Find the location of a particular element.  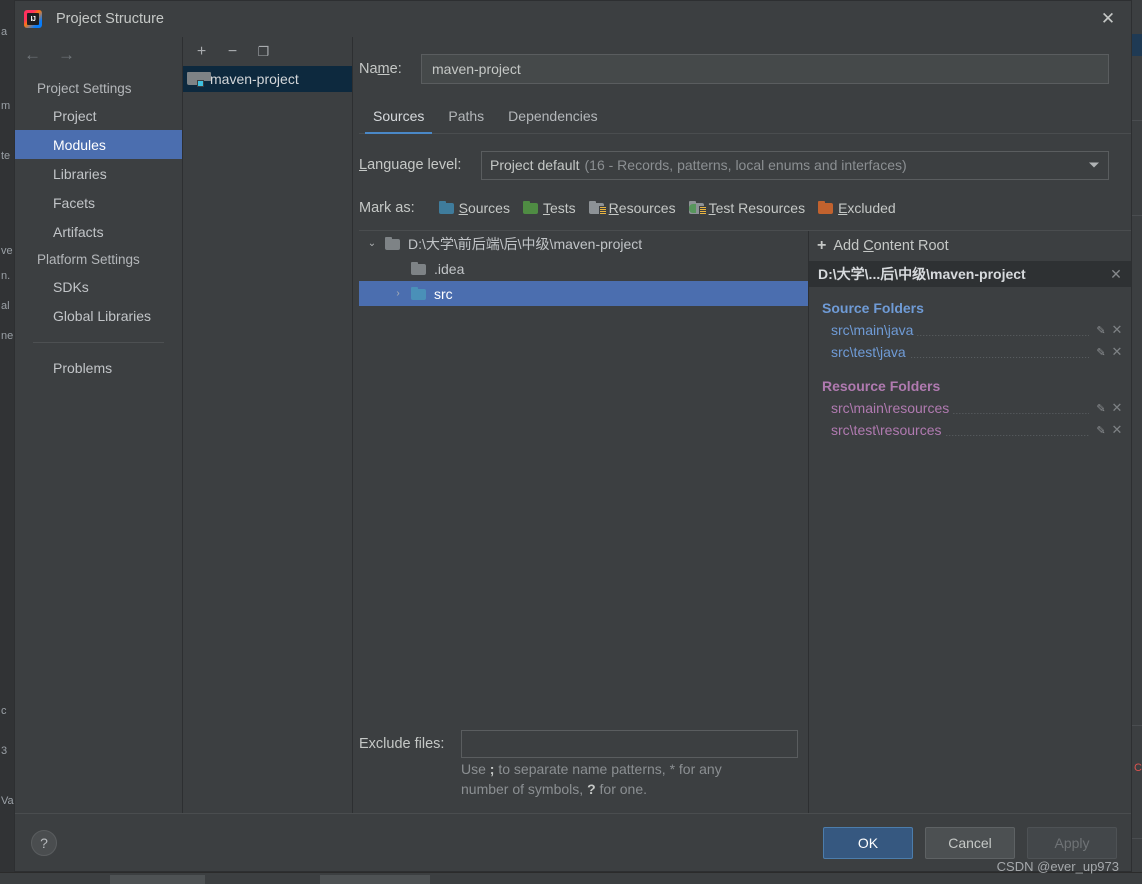

sidebar-item-project: Project is located at coordinates (98, 115).